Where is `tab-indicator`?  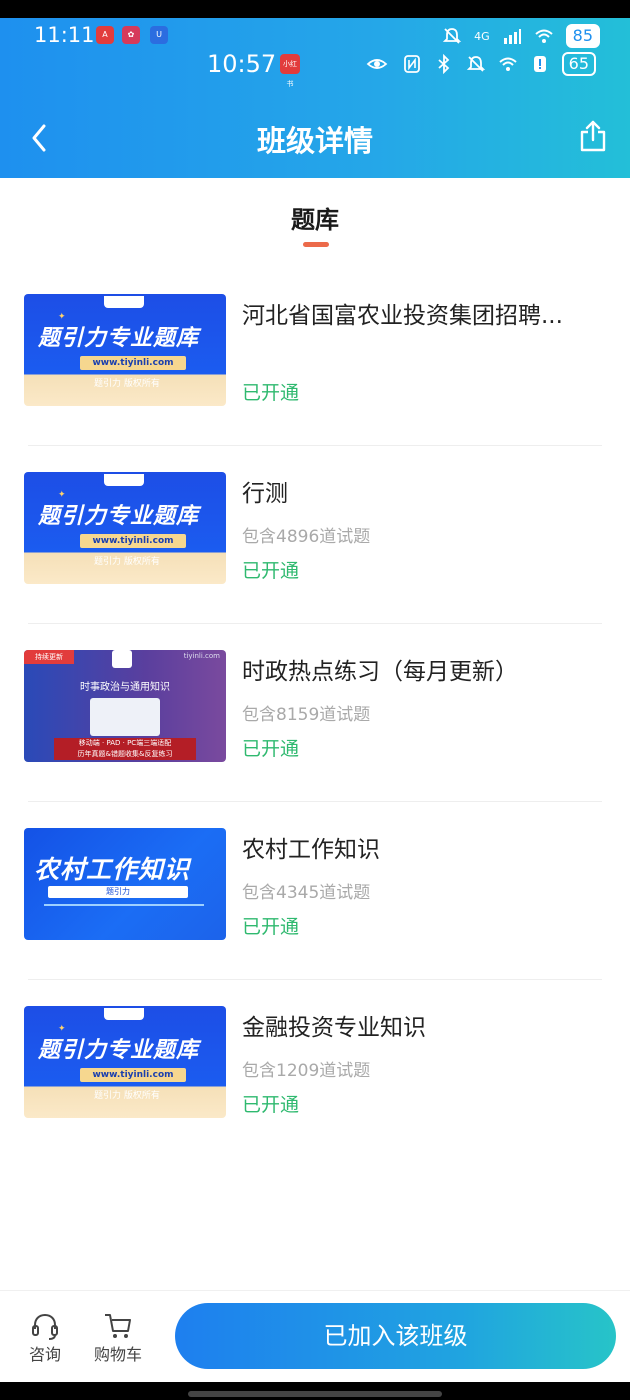 tab-indicator is located at coordinates (316, 244).